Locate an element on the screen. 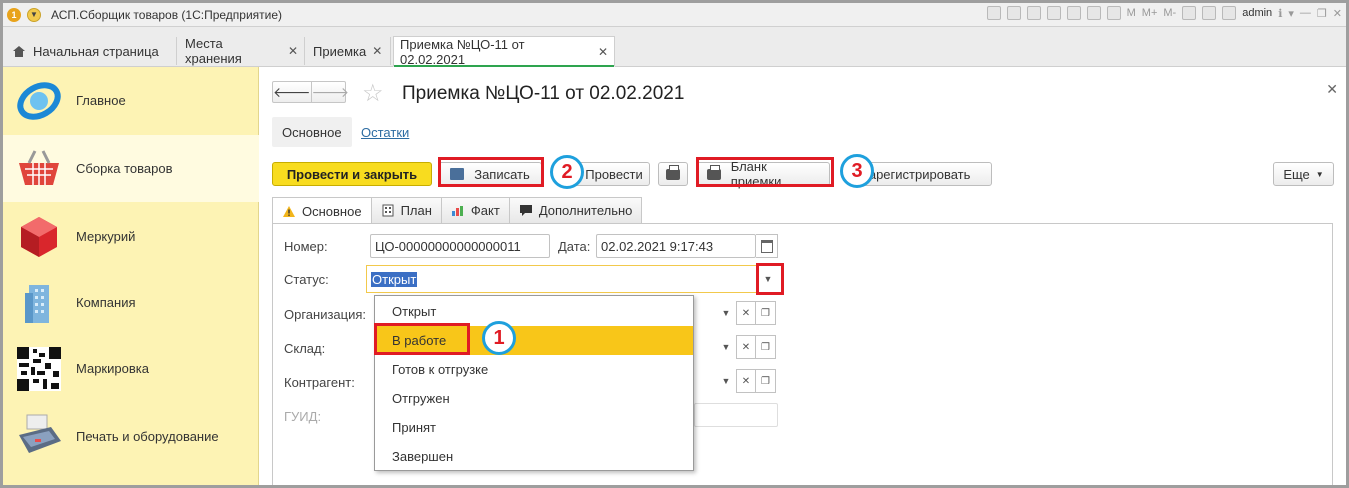  settings-chevron-icon: ▾ is located at coordinates (1291, 13).